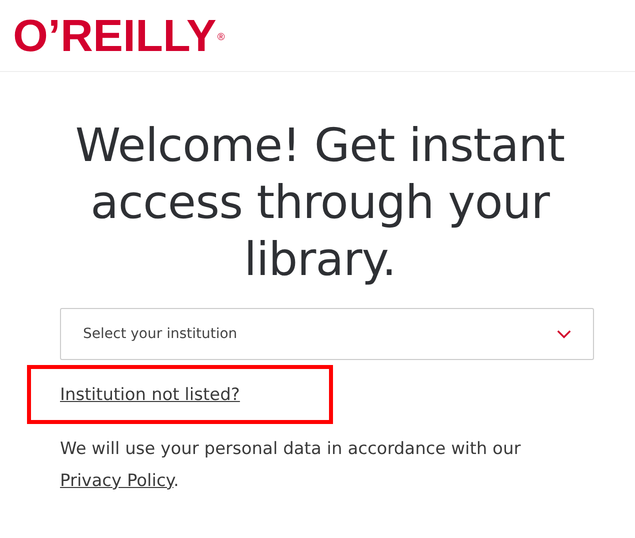 Image resolution: width=635 pixels, height=538 pixels. Describe the element at coordinates (564, 334) in the screenshot. I see `chevron-down-icon` at that location.